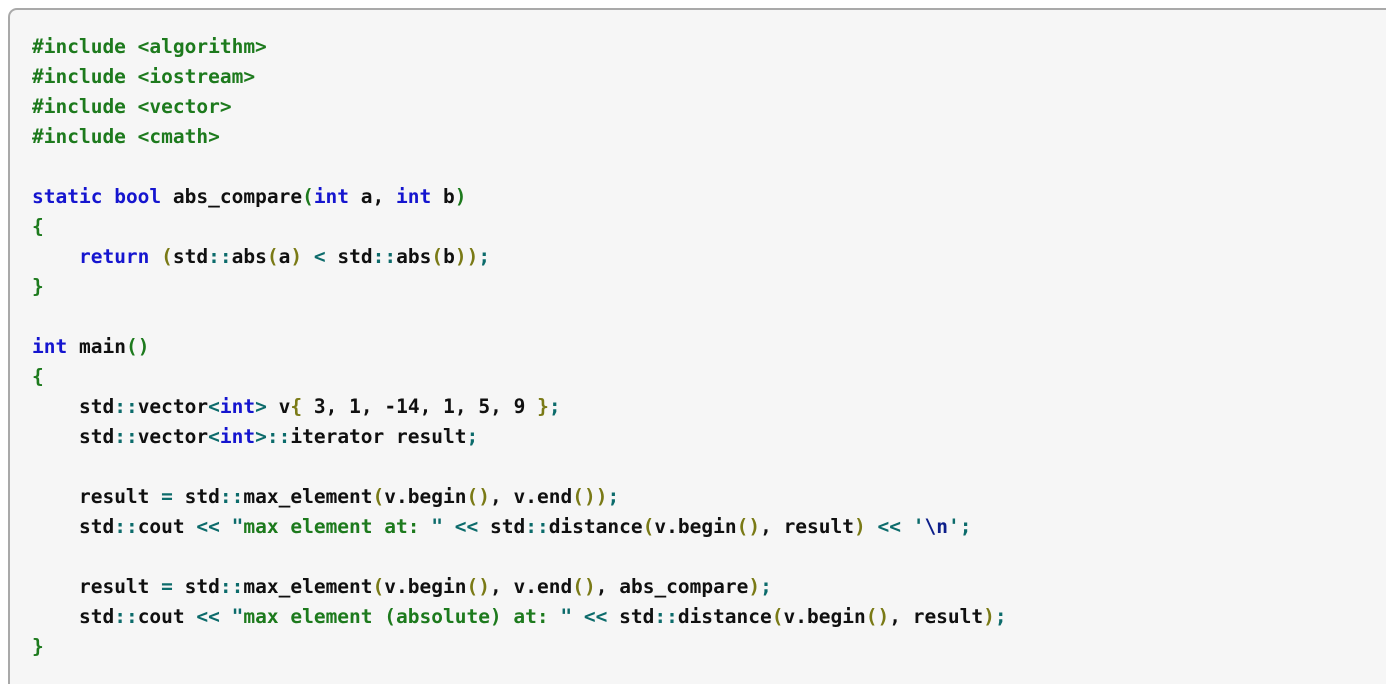  I want to click on include-directive-algorithm: #include <algorithm>, so click(149, 46).